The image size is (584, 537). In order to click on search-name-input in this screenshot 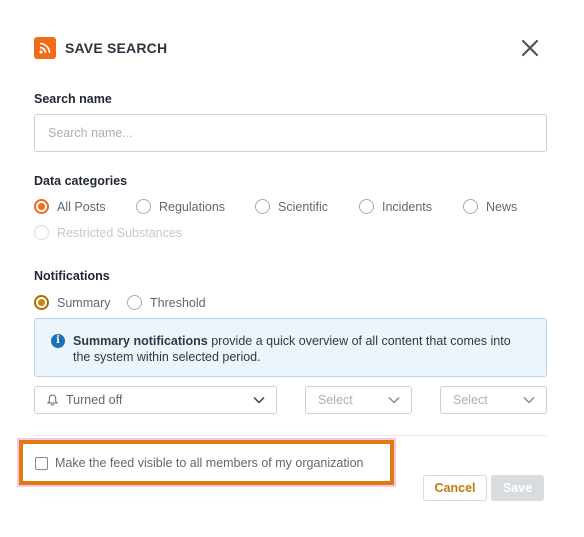, I will do `click(290, 133)`.